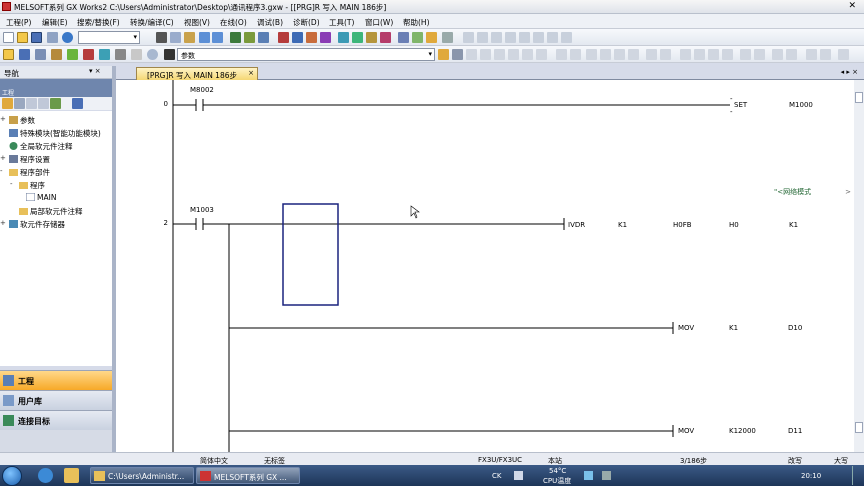  Describe the element at coordinates (56, 400) in the screenshot. I see `nav-button-user-library: 用户库` at that location.